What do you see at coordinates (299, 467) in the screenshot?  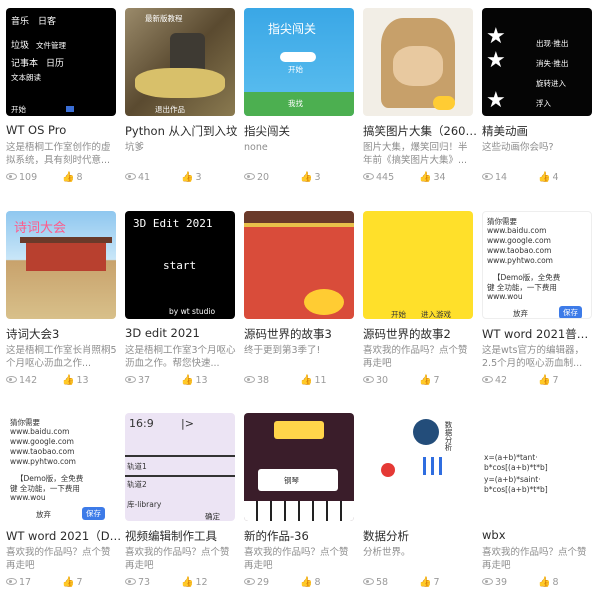 I see `work-thumbnail: 钢琴` at bounding box center [299, 467].